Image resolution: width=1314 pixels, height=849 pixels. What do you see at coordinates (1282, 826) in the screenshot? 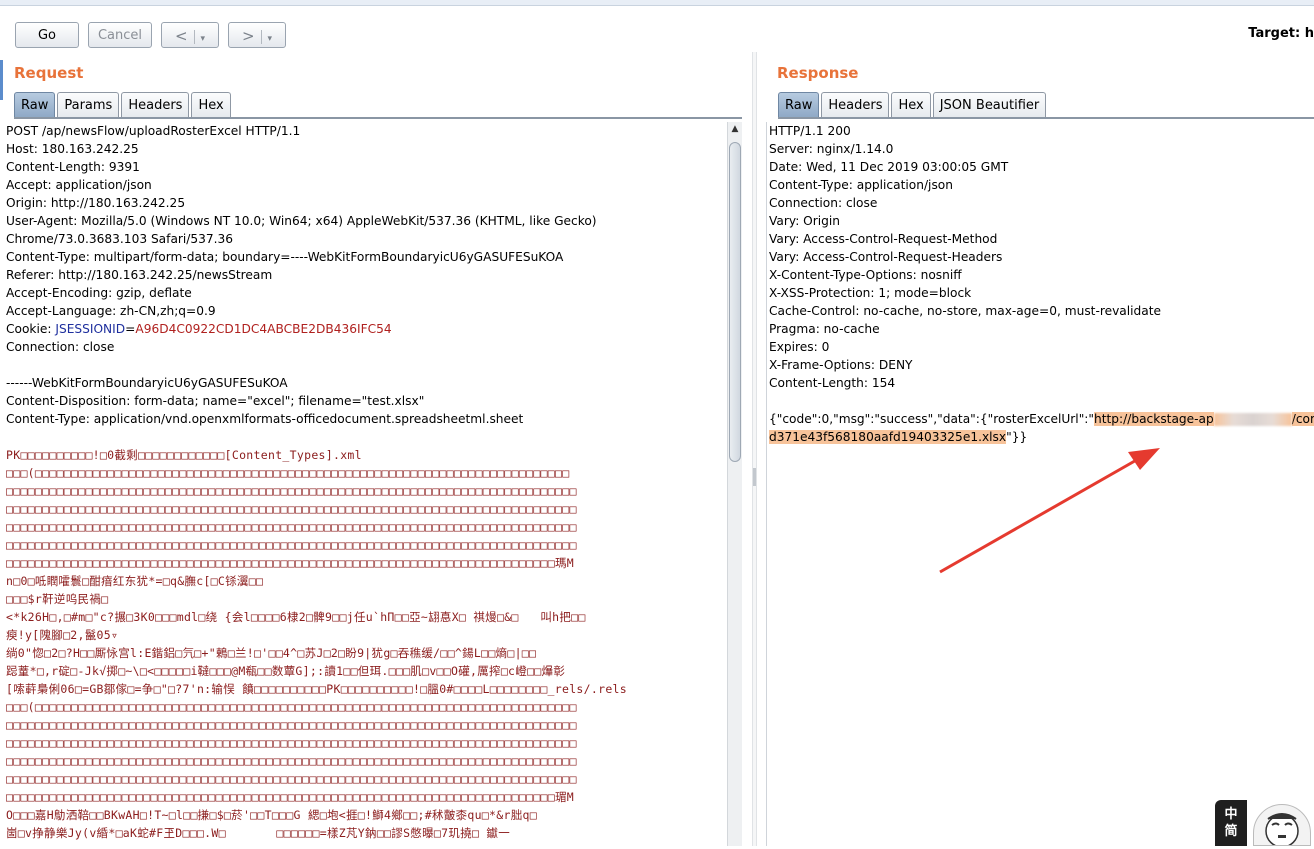
I see `ime-mascot-icon` at bounding box center [1282, 826].